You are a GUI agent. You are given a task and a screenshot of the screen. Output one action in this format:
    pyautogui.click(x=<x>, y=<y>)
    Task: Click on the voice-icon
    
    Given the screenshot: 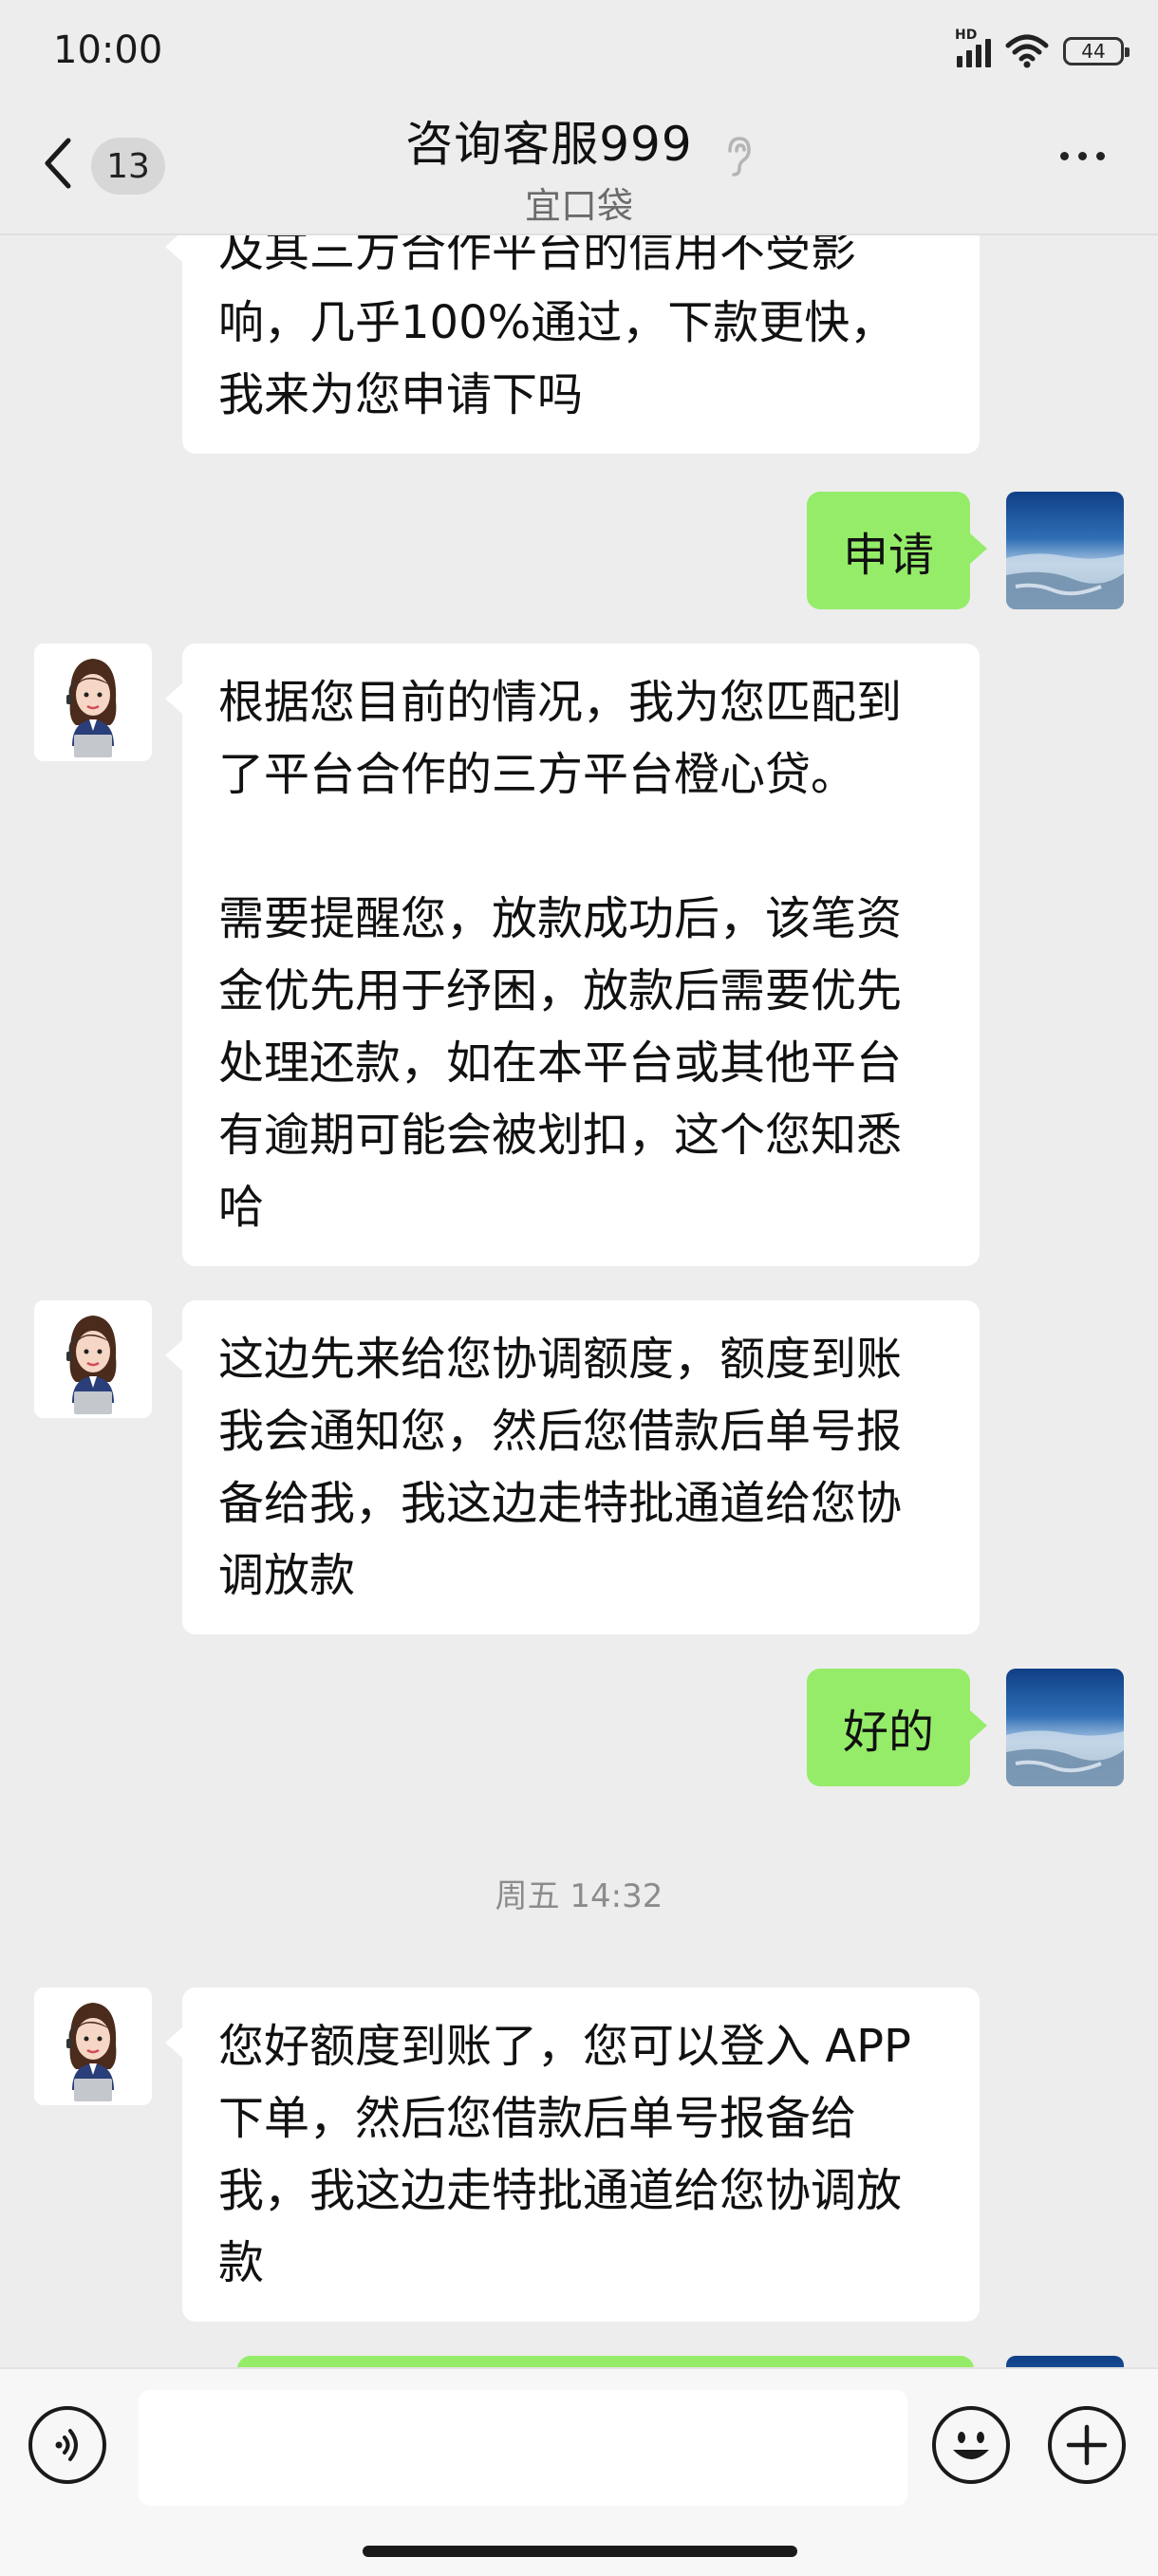 What is the action you would take?
    pyautogui.click(x=66, y=2445)
    